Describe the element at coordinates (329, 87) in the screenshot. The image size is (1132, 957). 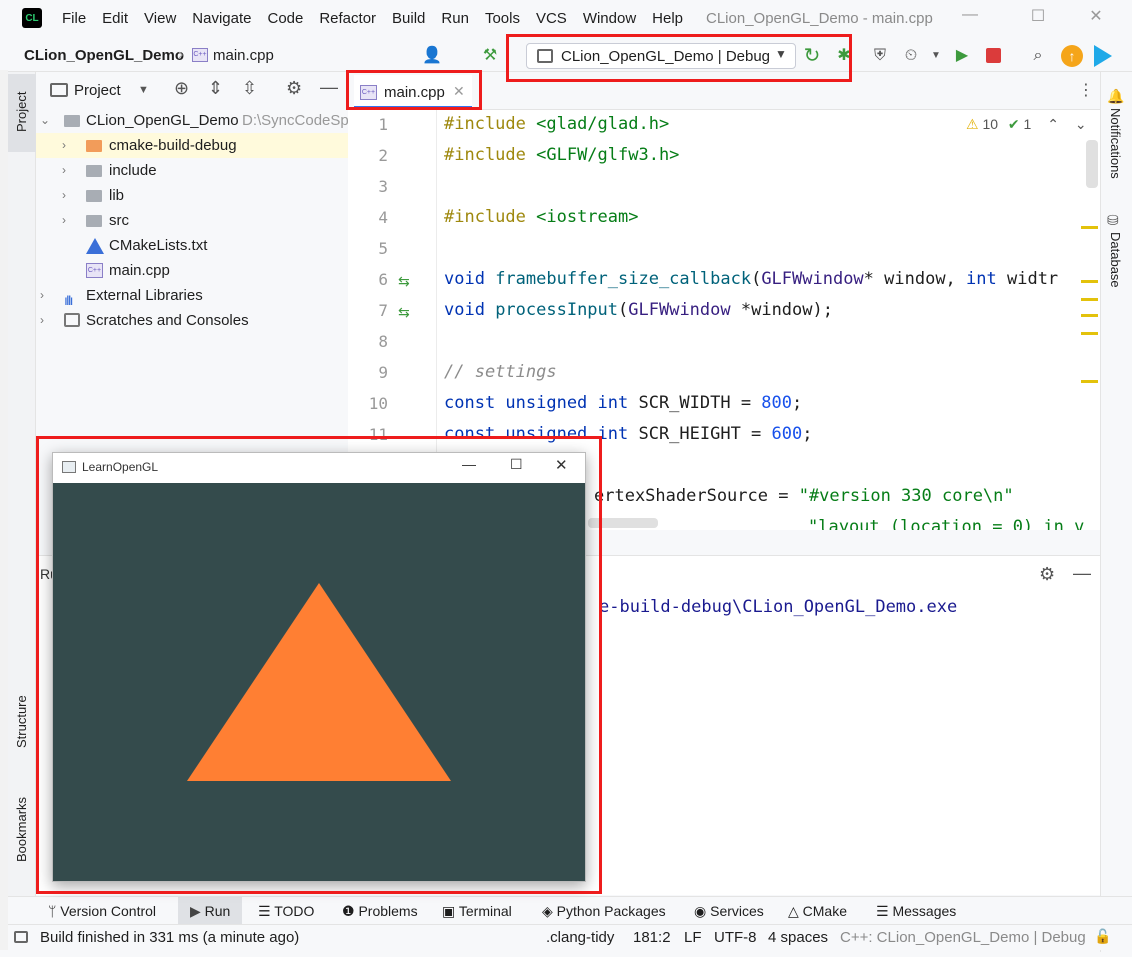
I see `hide-panel-icon: —` at that location.